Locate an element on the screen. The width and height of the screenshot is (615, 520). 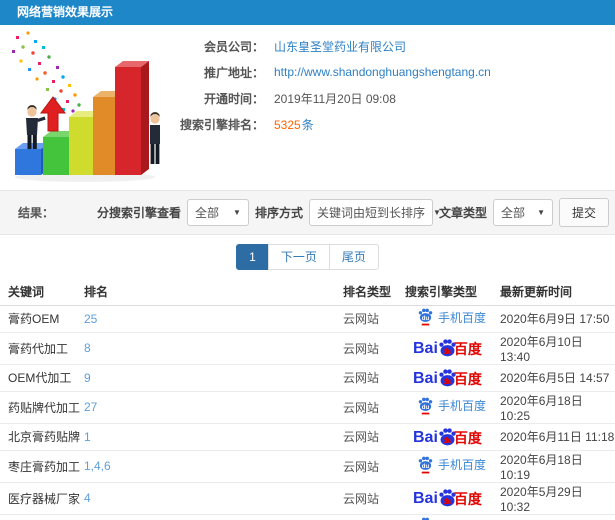
table-row: 菏泽膏药厂家 17 云网站 du手机百度 2020年6月11日 11:40 is located at coordinates (307, 517).